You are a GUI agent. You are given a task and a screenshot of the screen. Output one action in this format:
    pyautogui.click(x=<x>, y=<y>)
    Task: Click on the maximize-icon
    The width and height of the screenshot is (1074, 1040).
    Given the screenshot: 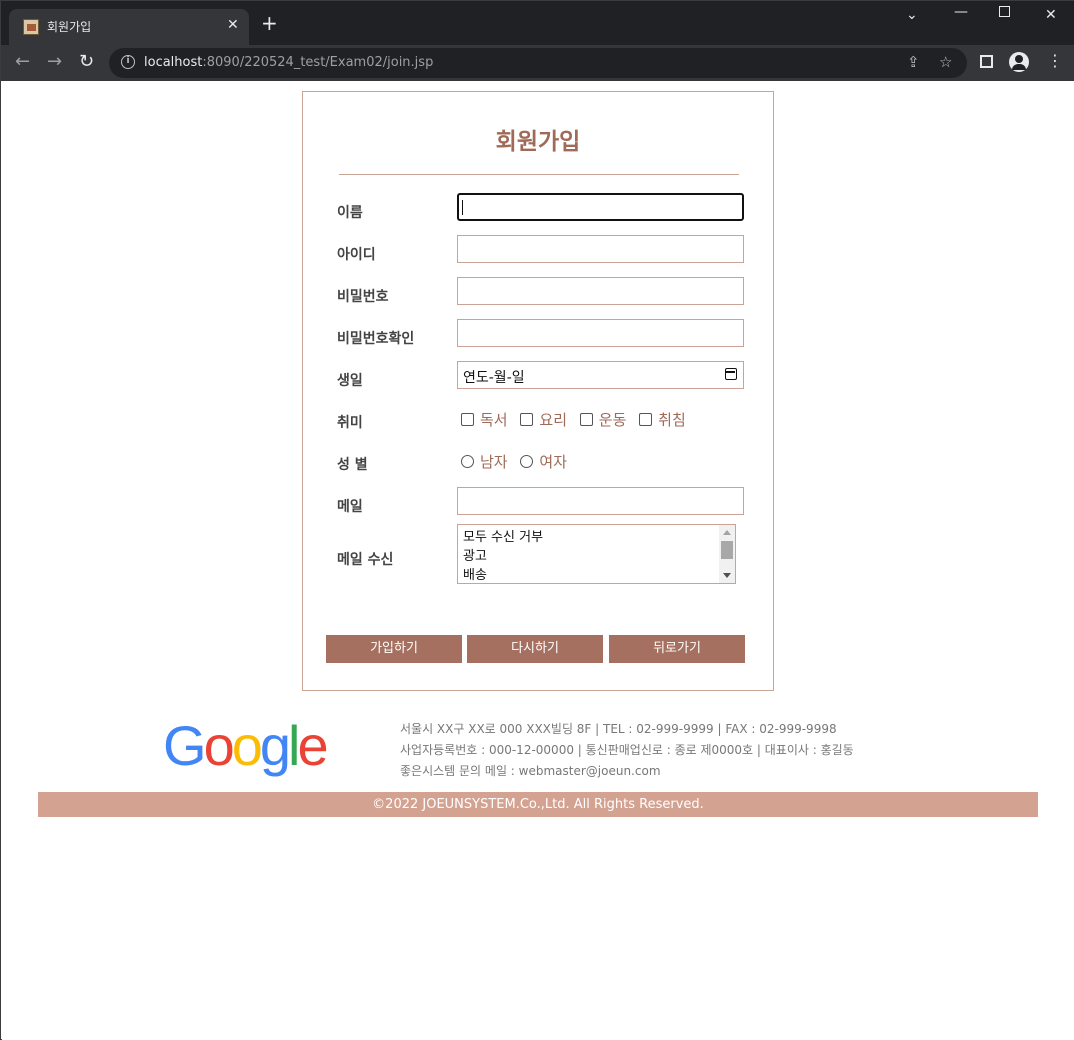 What is the action you would take?
    pyautogui.click(x=1004, y=11)
    